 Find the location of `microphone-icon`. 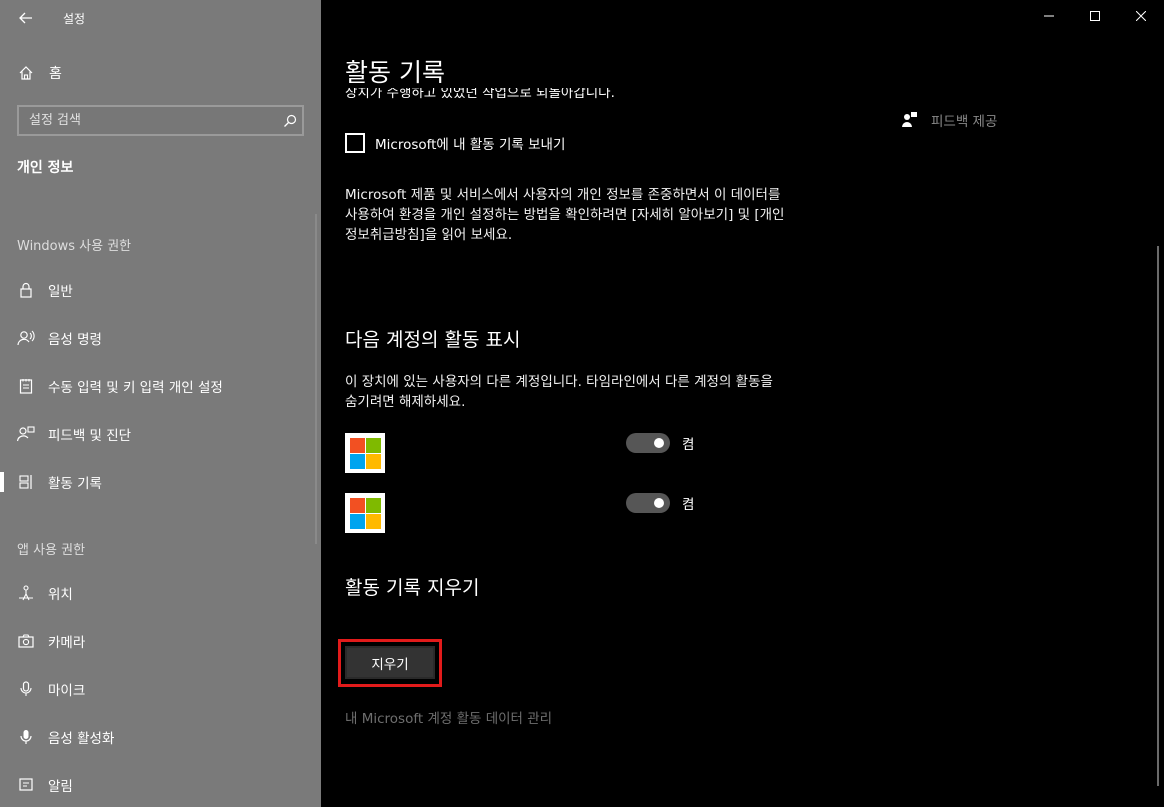

microphone-icon is located at coordinates (26, 689).